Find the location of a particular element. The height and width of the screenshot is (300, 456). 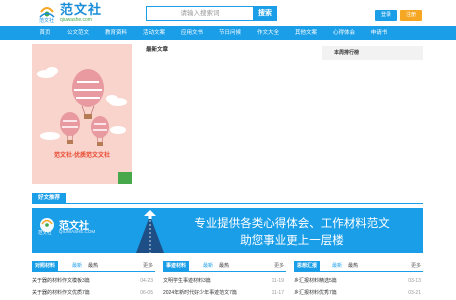

balloon-illustration is located at coordinates (84, 125).